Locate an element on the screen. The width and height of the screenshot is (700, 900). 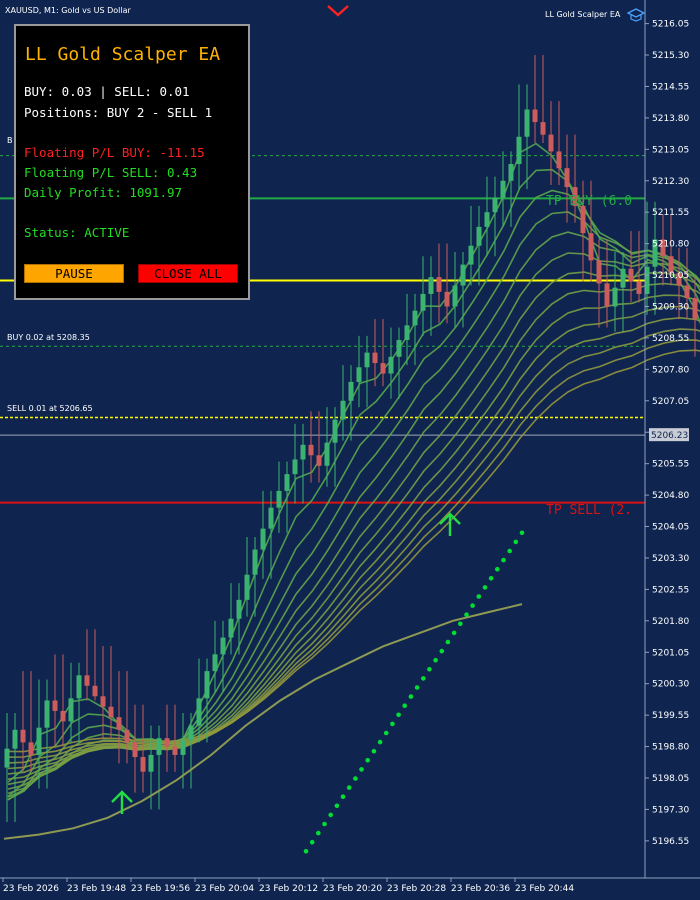
price-tick-label: 5201.05 is located at coordinates (670, 653).